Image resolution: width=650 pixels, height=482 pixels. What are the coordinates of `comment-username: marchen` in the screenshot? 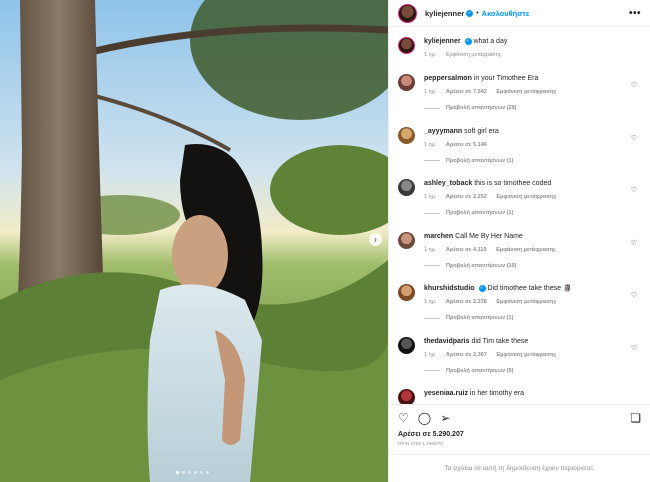 It's located at (438, 236).